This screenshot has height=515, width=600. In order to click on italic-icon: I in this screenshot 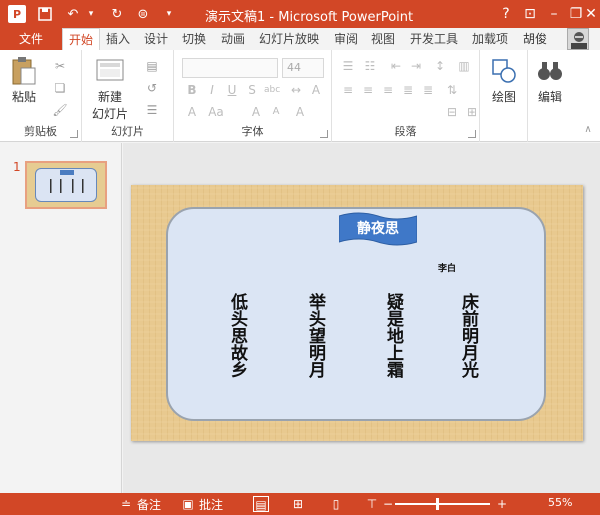, I will do `click(212, 90)`.